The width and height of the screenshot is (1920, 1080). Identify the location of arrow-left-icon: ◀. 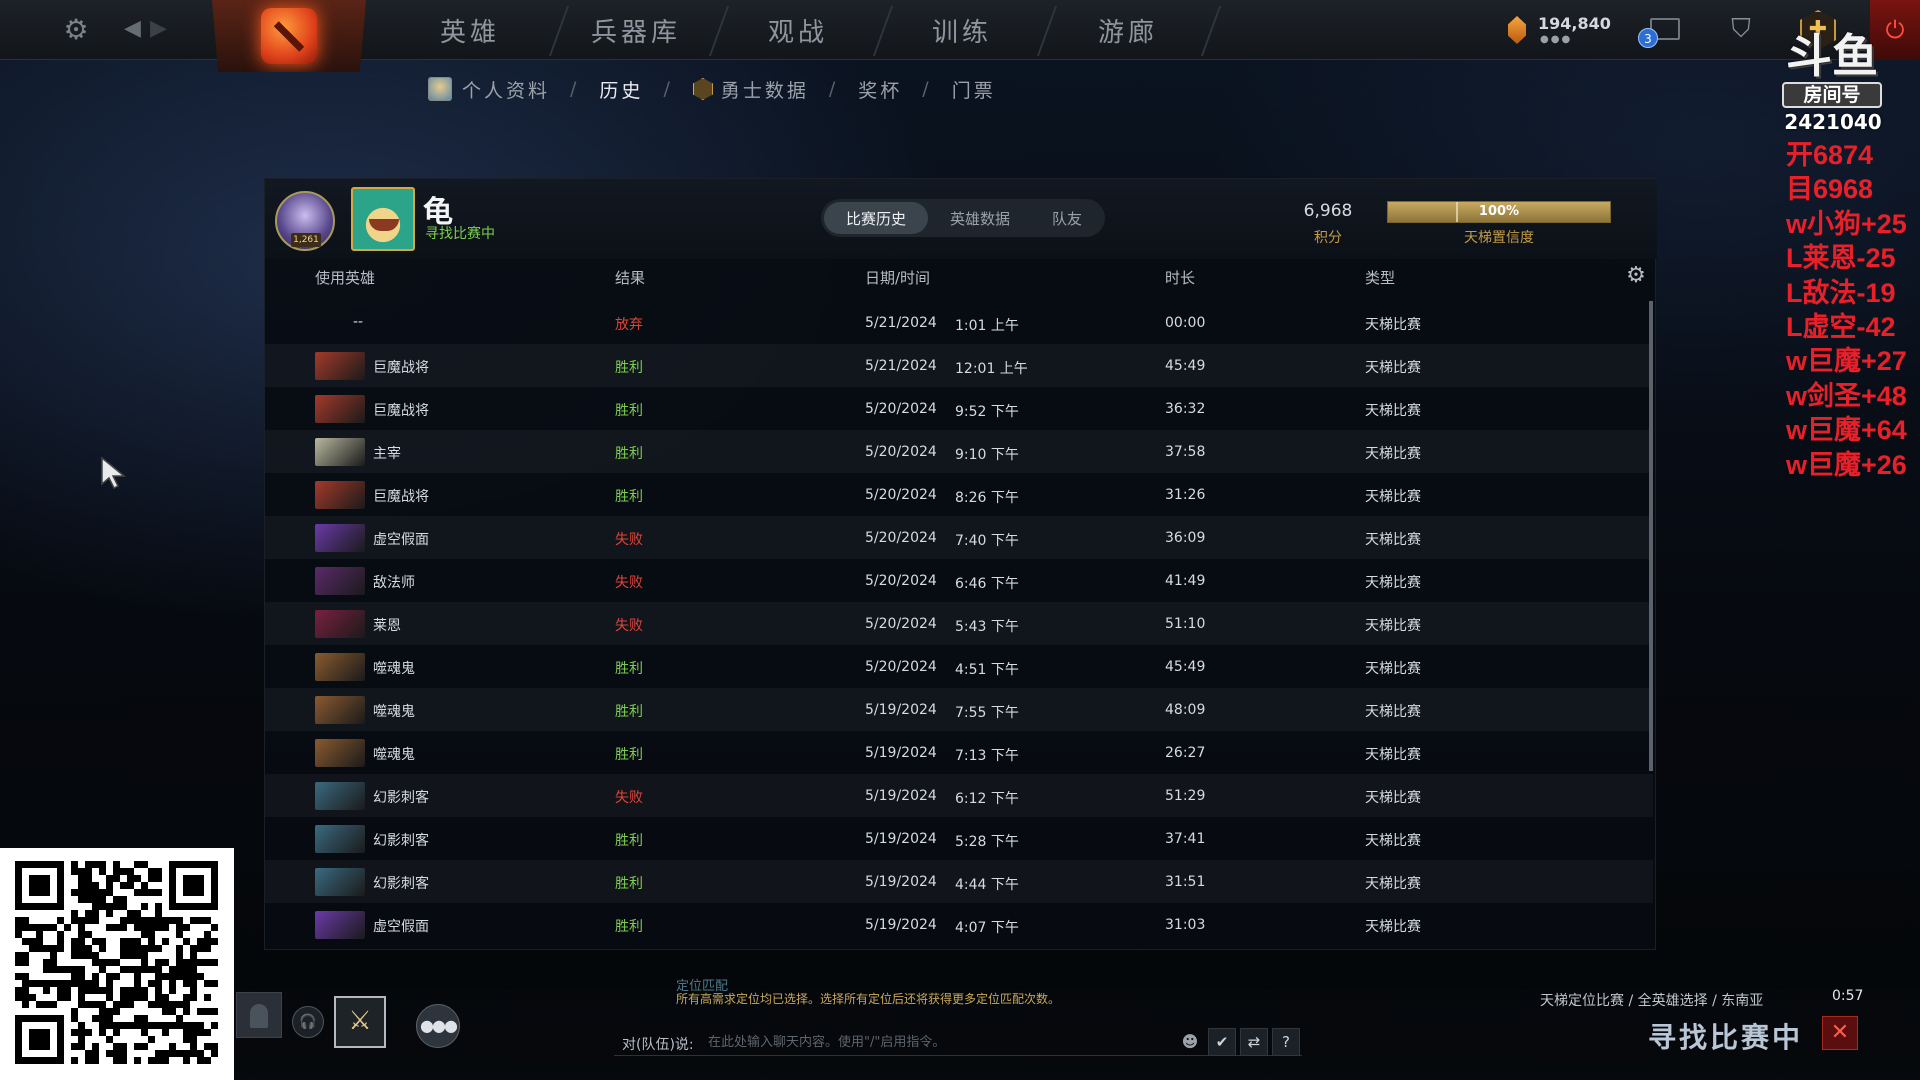
(136, 29).